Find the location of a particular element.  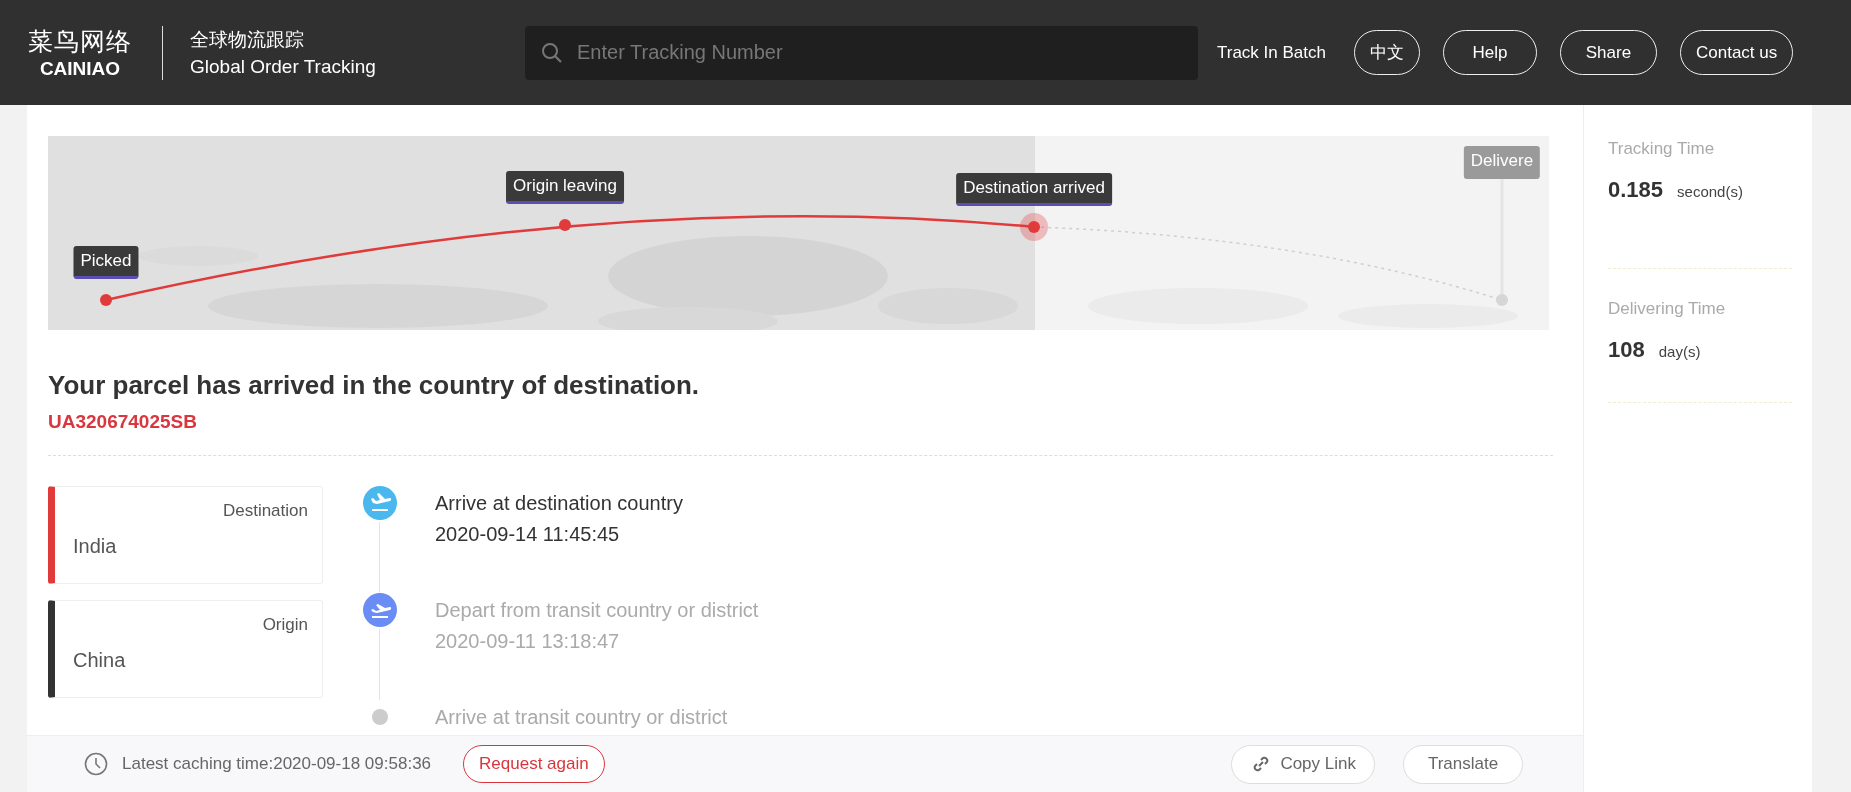

logo-text: CAINIAO is located at coordinates (80, 69).